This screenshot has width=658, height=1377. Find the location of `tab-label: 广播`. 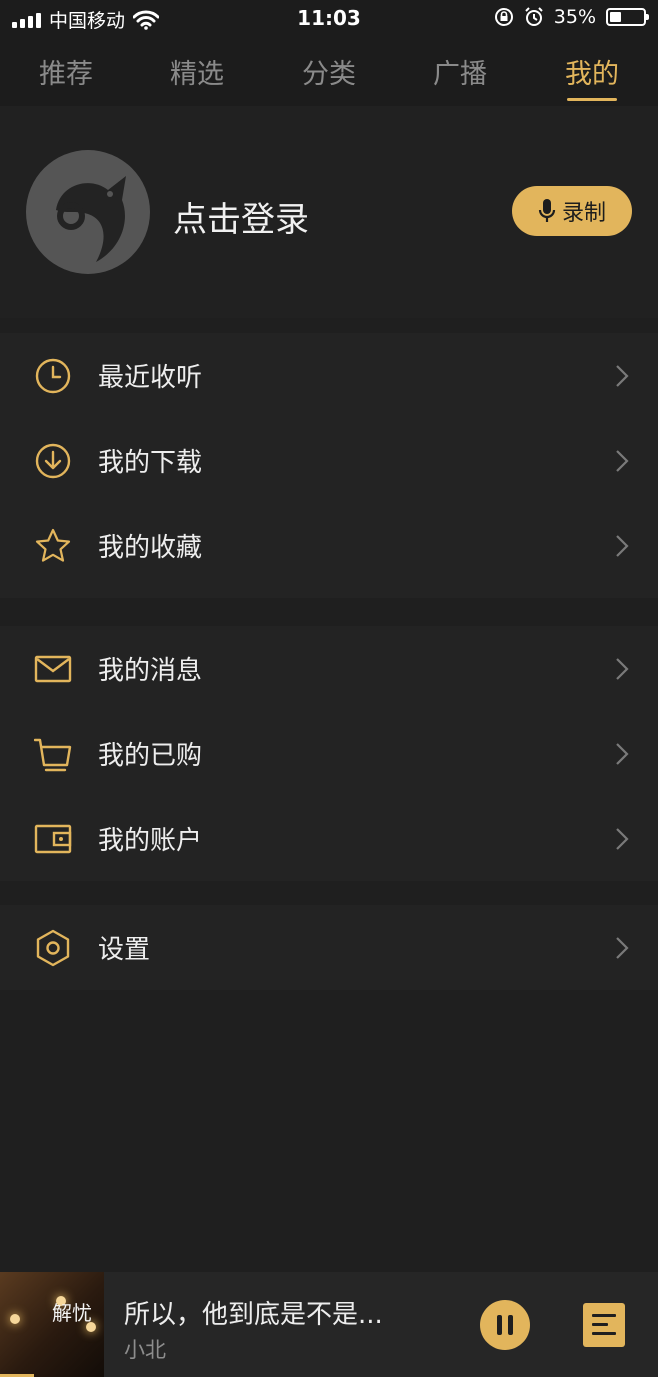

tab-label: 广播 is located at coordinates (460, 74).